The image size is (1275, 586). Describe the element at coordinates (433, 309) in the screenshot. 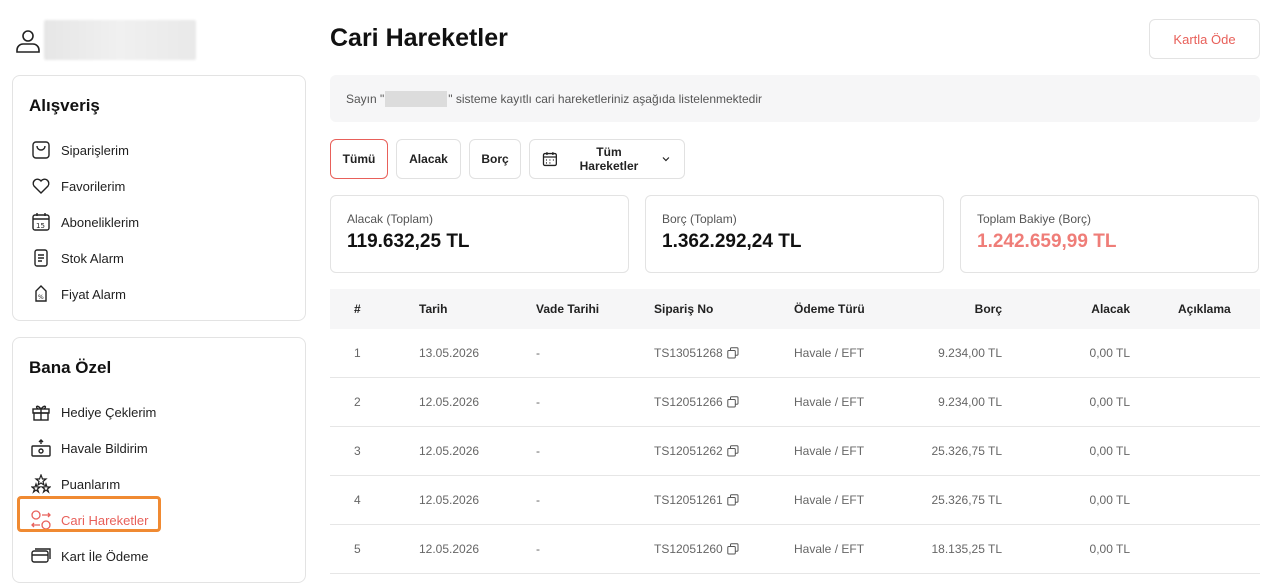

I see `column-header: Tarih` at that location.